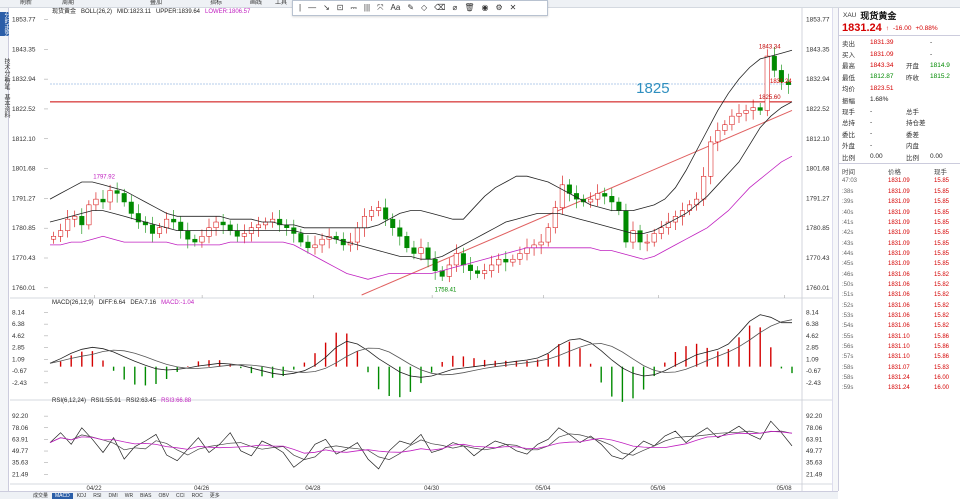  Describe the element at coordinates (380, 8) in the screenshot. I see `fibonacci-icon: ⤧` at that location.